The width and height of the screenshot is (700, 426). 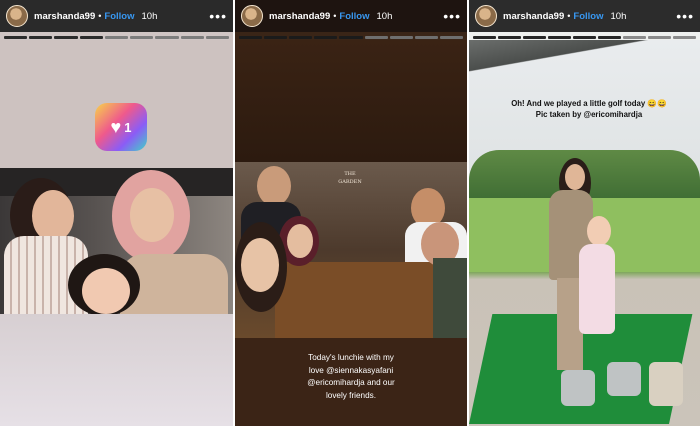 I want to click on dining-table, so click(x=360, y=300).